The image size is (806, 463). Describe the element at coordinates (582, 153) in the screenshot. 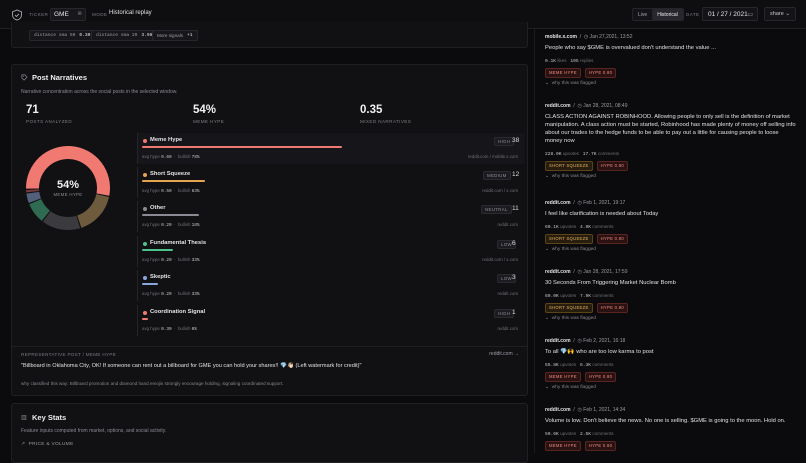

I see `post-stats: 228.0K upvotes 17.7K comments` at that location.